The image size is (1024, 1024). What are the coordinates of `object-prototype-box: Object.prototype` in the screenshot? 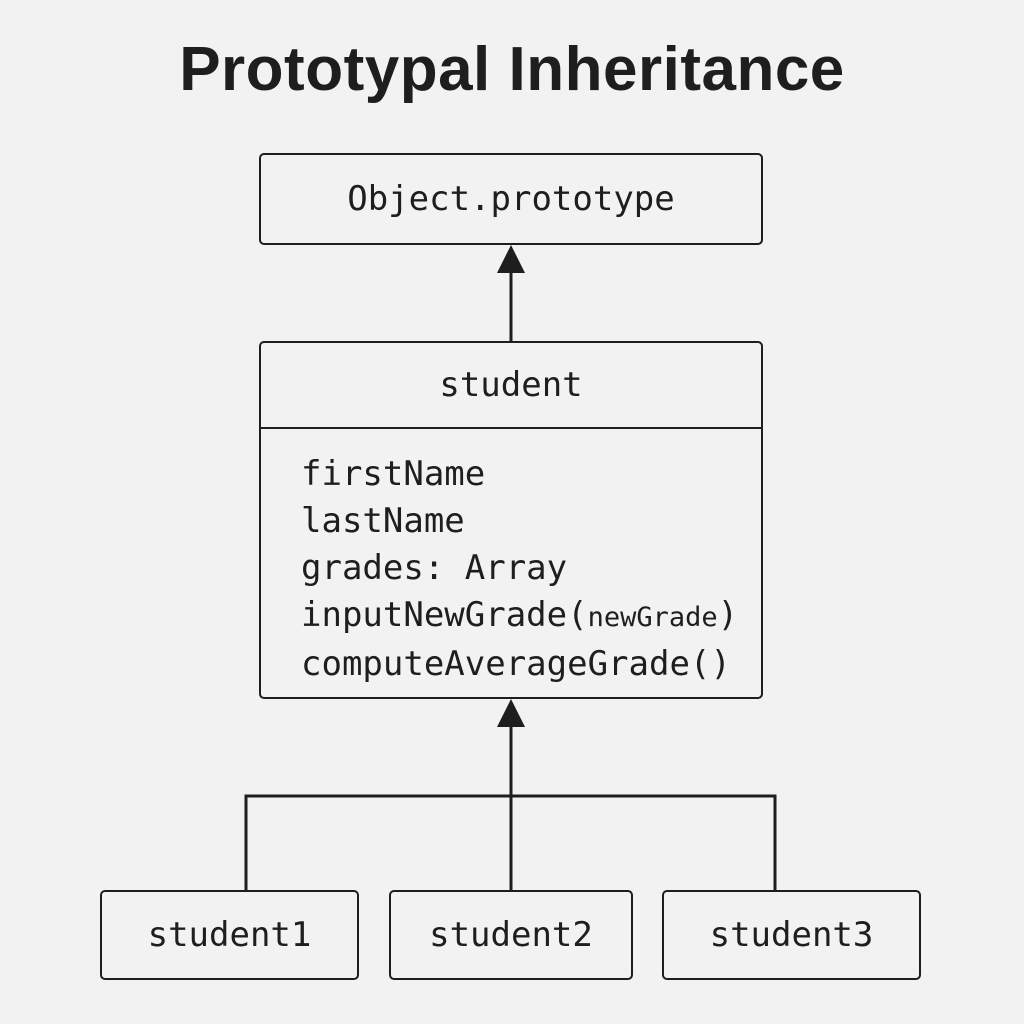 It's located at (511, 199).